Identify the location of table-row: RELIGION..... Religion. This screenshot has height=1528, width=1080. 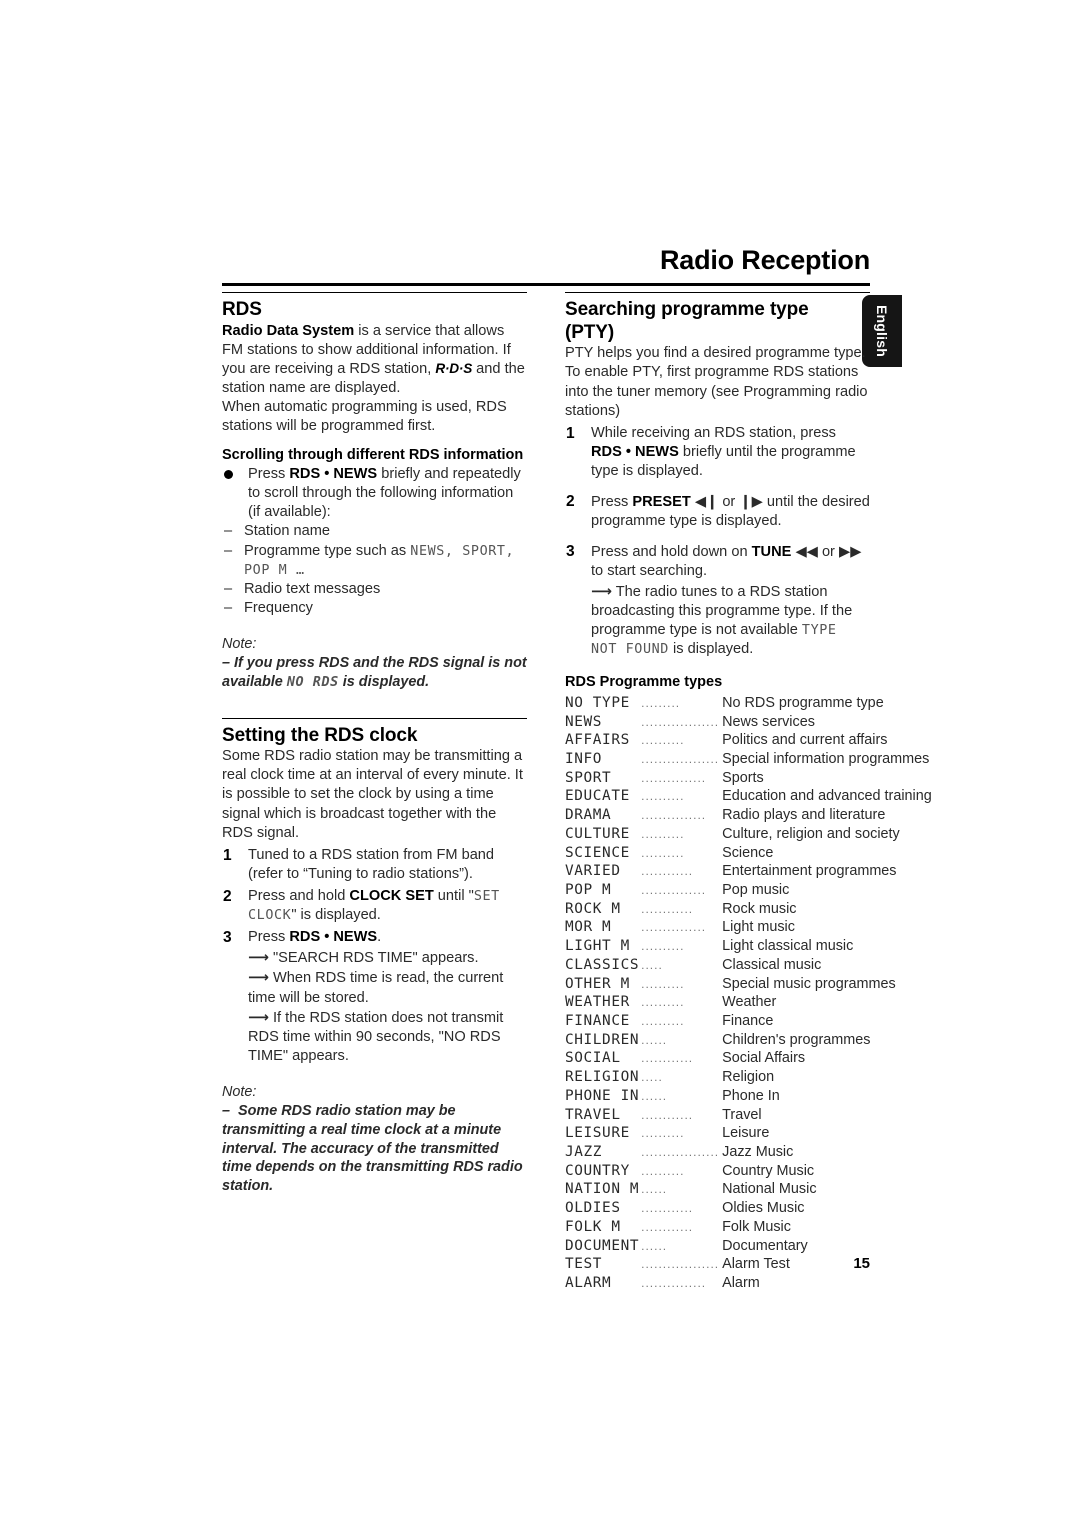
(748, 1077).